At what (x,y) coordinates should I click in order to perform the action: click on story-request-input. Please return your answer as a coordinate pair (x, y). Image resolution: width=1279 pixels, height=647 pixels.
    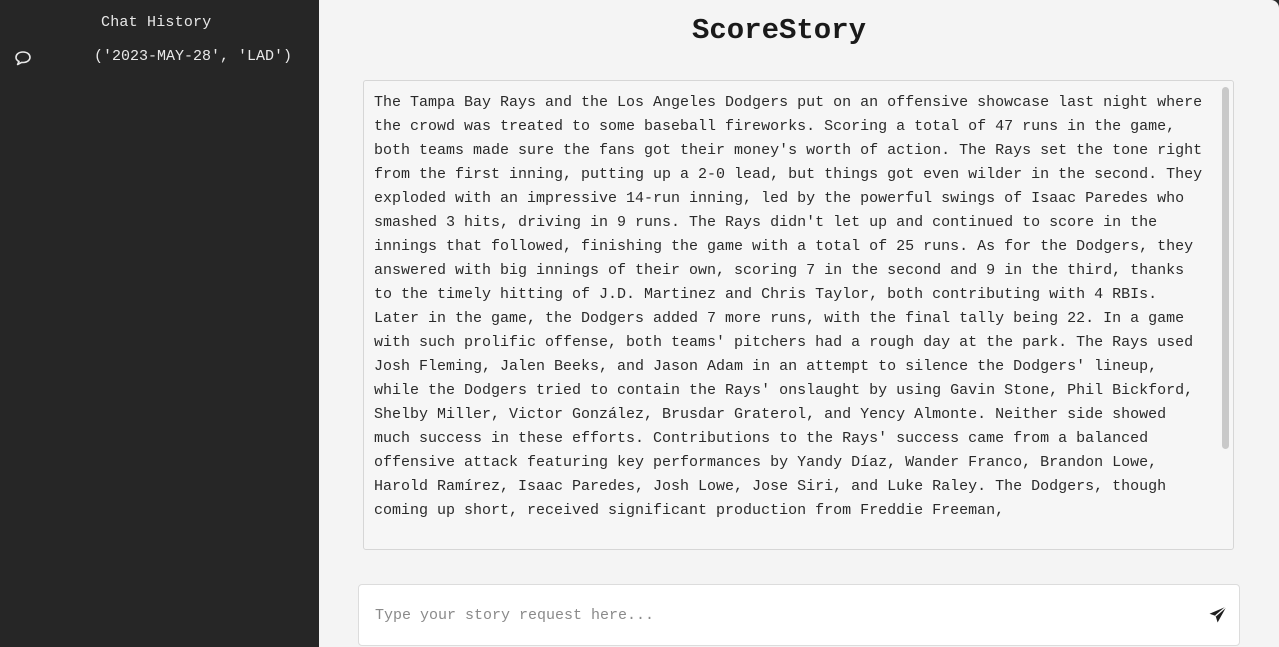
    Looking at the image, I should click on (779, 615).